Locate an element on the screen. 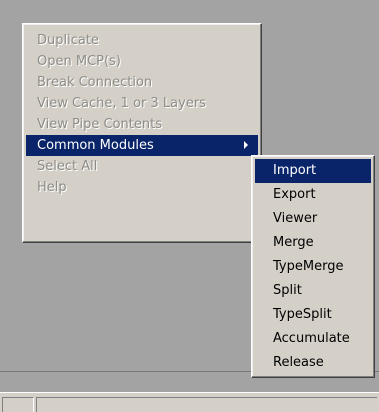 The width and height of the screenshot is (379, 412). submenu-item-export: Export is located at coordinates (313, 195).